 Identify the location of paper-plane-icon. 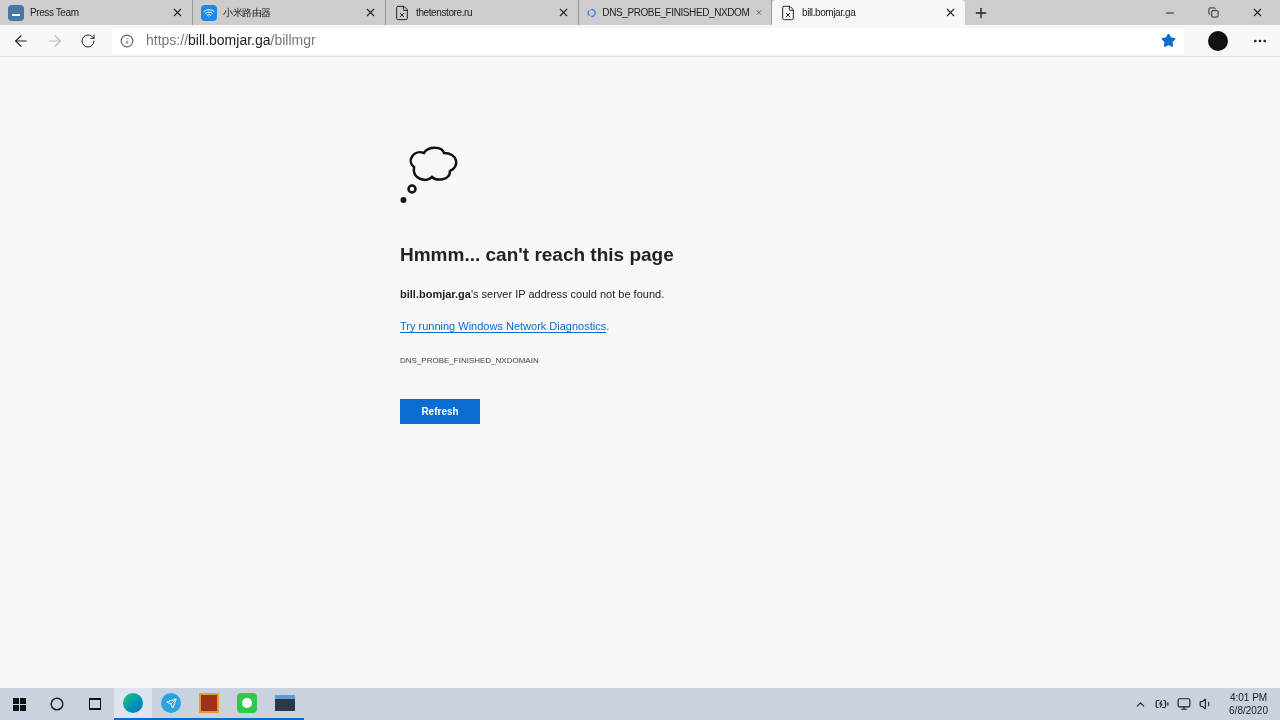
(171, 703).